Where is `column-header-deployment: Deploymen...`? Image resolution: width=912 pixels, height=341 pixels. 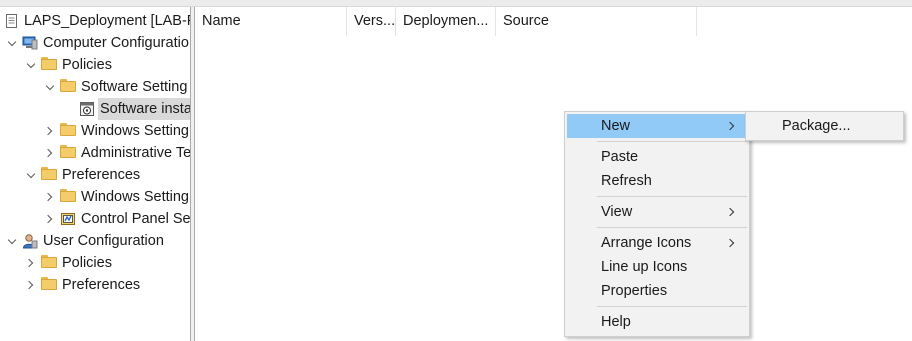
column-header-deployment: Deploymen... is located at coordinates (446, 21).